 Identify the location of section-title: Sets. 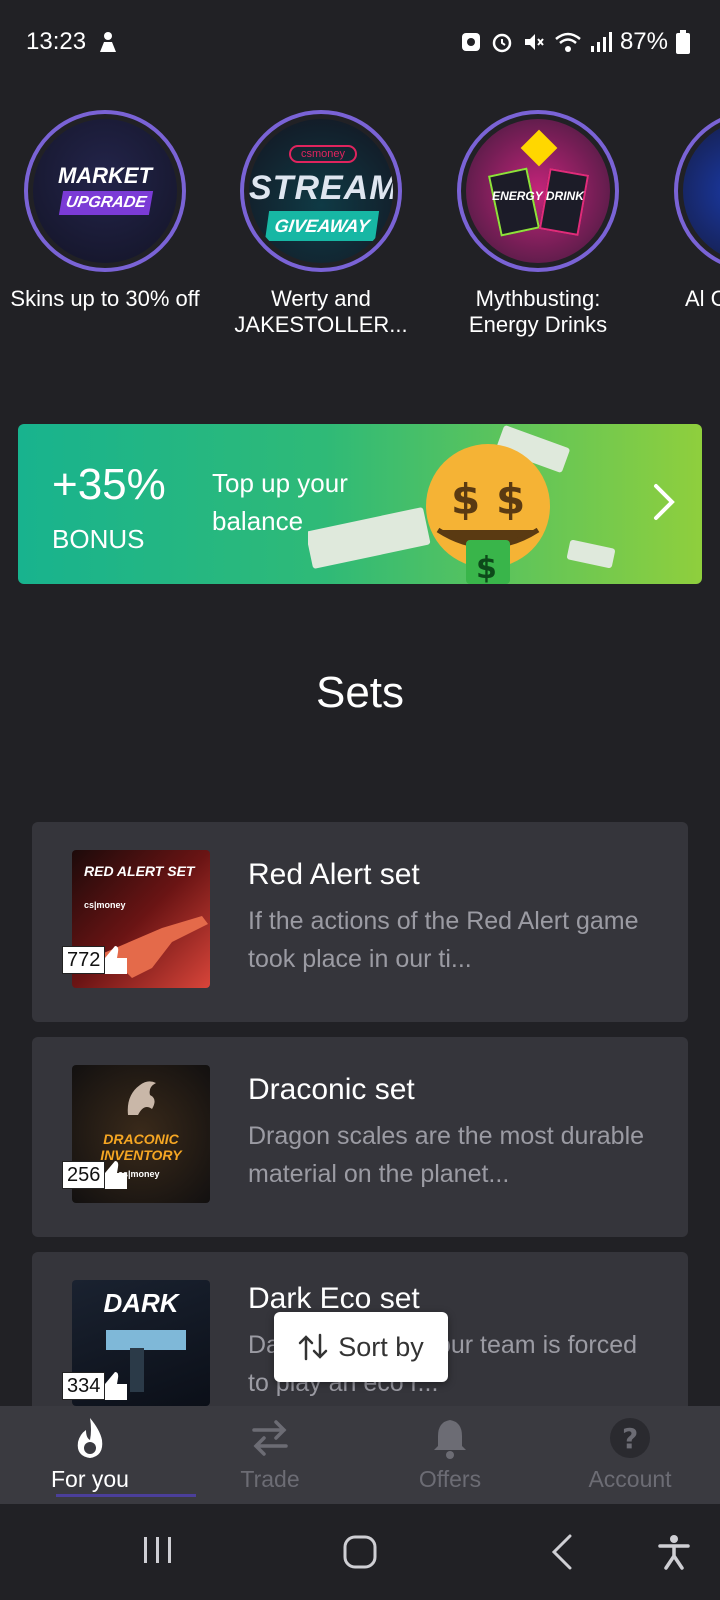
(360, 692).